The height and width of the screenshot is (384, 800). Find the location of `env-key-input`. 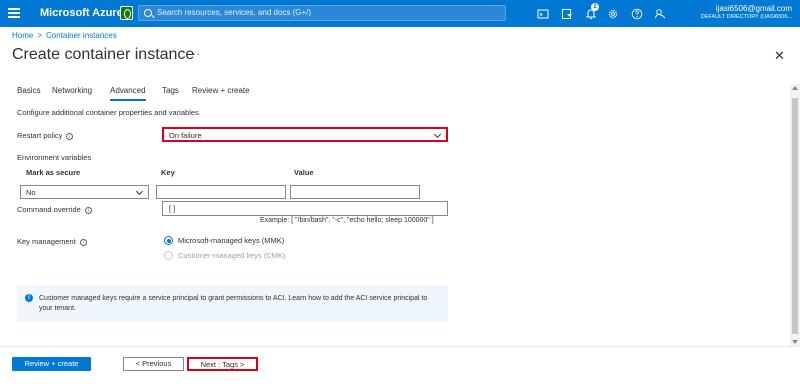

env-key-input is located at coordinates (221, 192).